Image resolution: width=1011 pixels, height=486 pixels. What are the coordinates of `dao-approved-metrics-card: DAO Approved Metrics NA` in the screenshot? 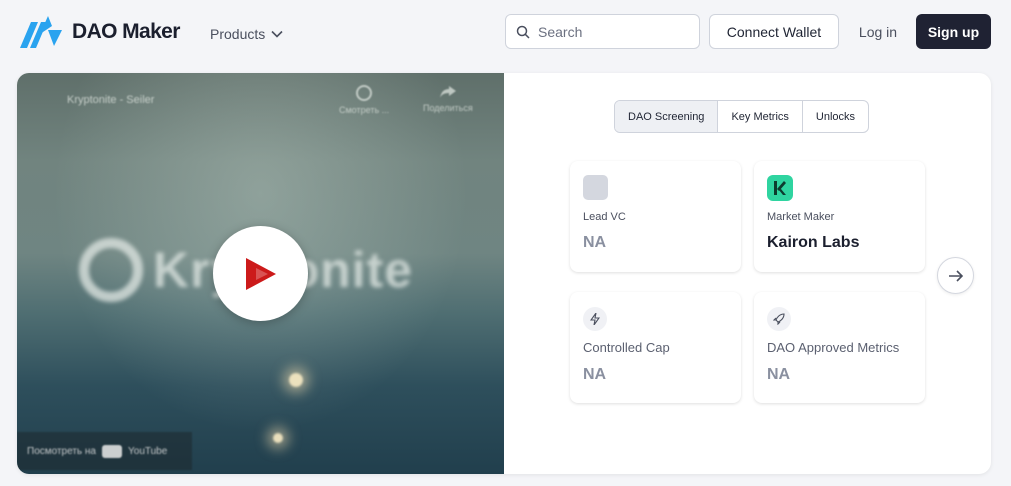 It's located at (839, 347).